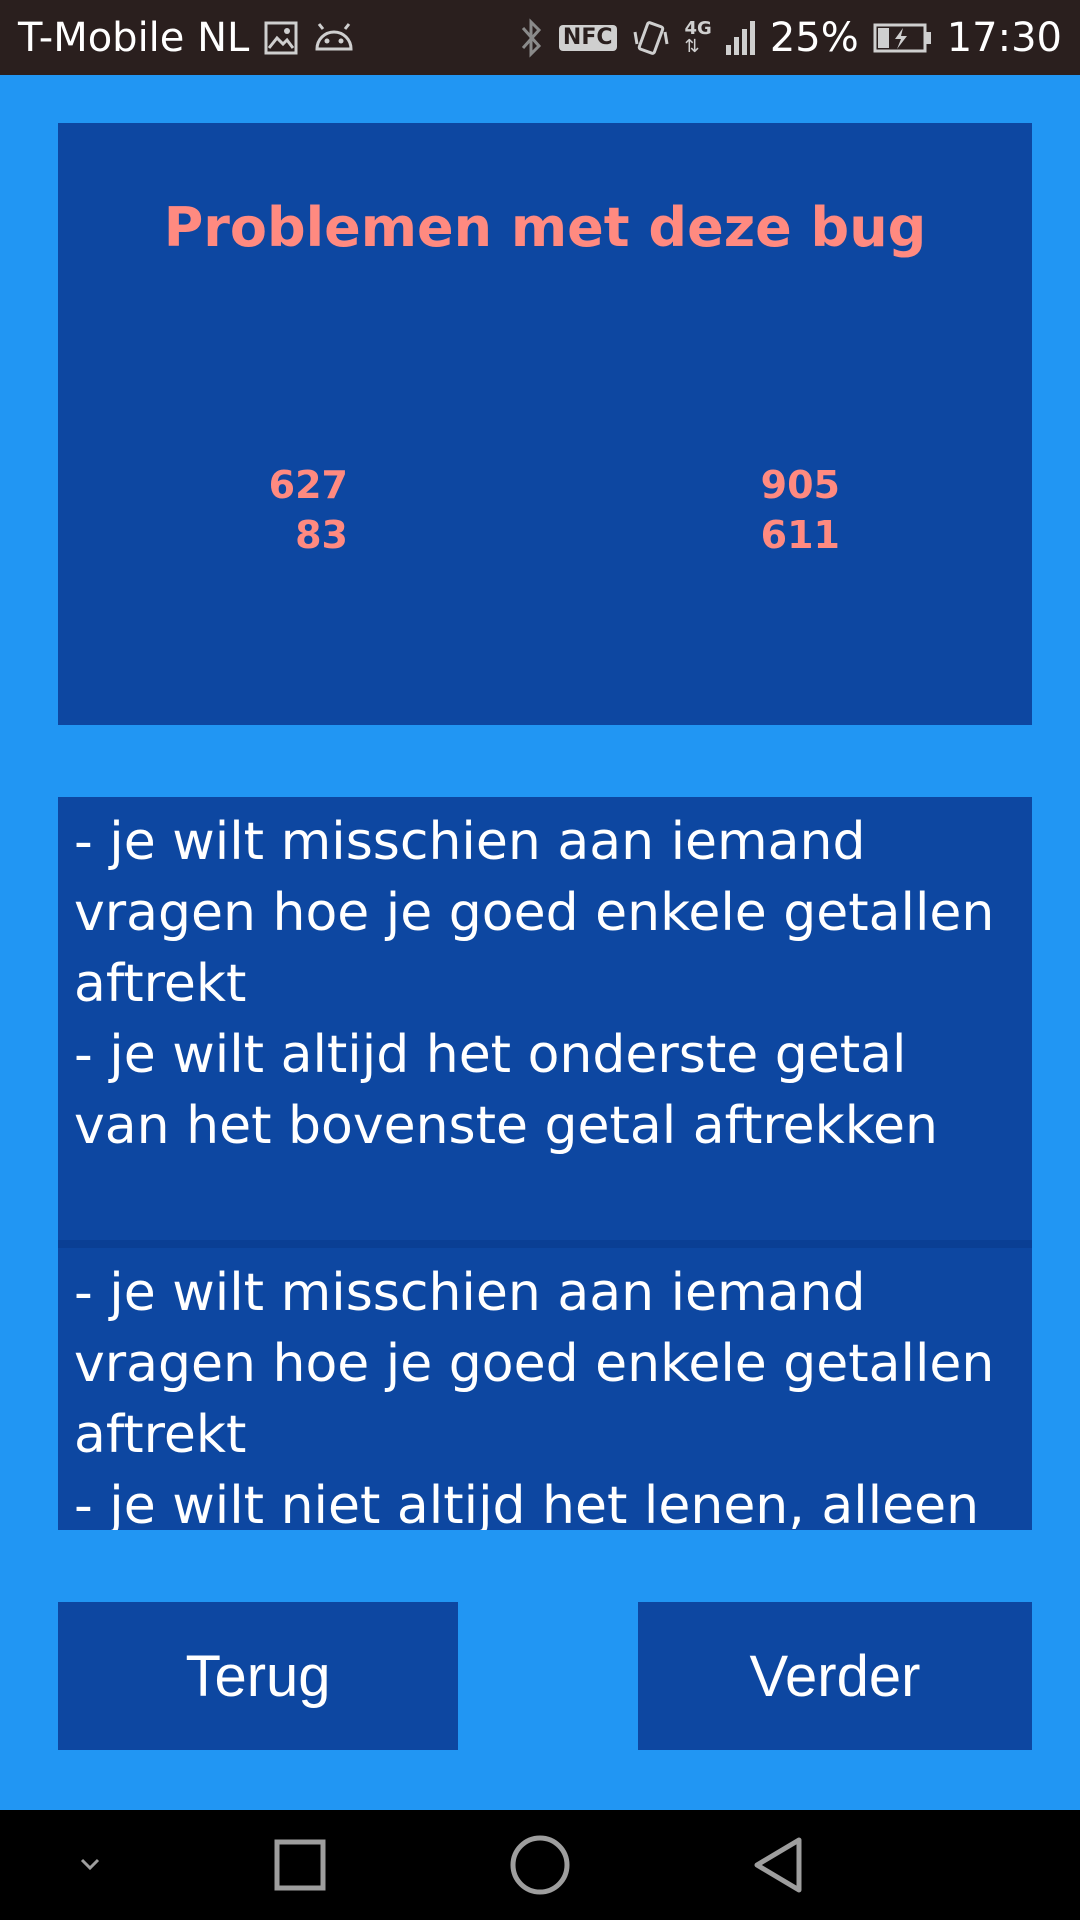  I want to click on sum-top-number: 905, so click(800, 485).